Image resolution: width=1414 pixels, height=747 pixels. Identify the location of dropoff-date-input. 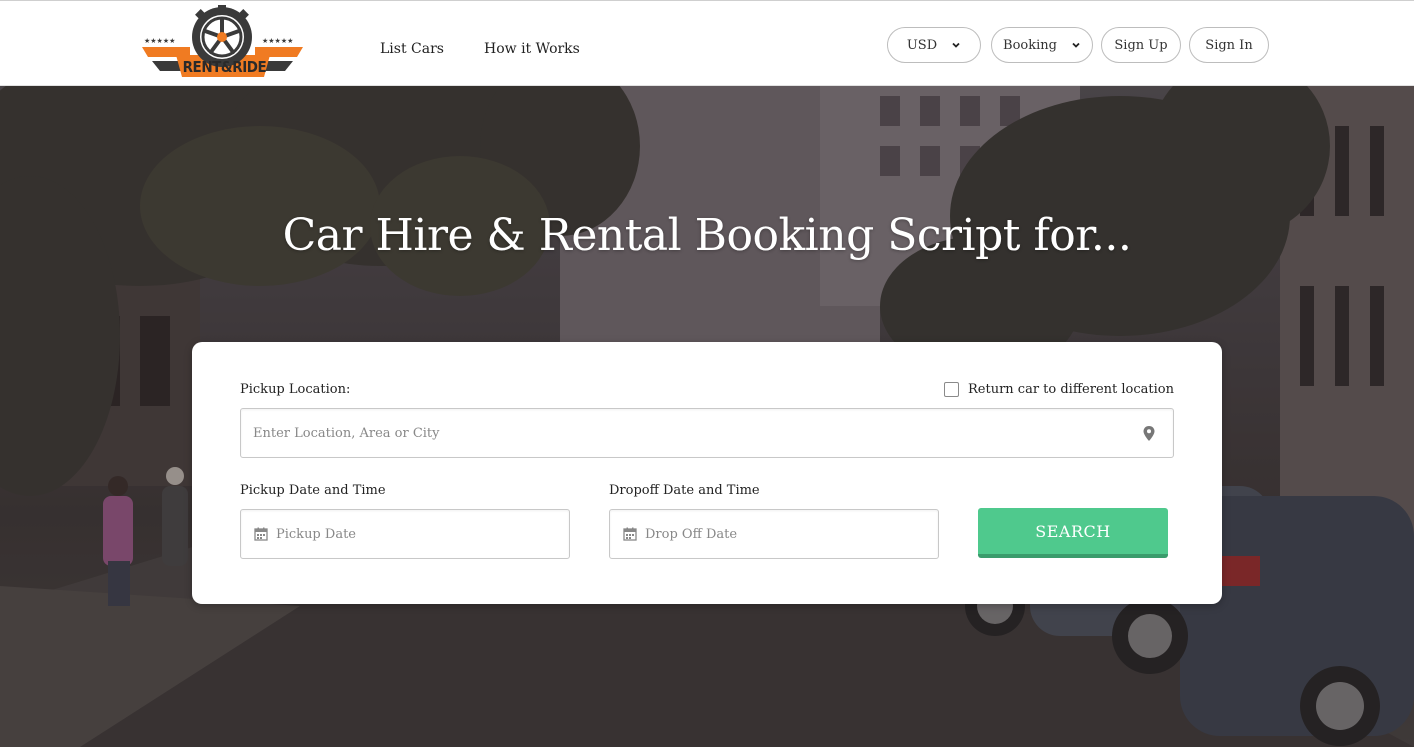
(774, 534).